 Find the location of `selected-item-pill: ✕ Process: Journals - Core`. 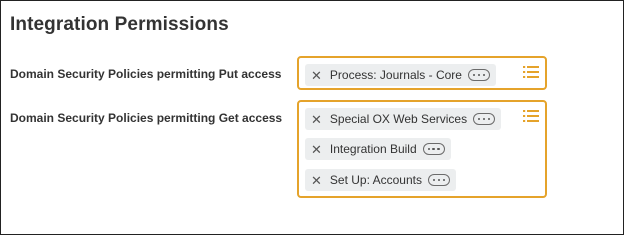

selected-item-pill: ✕ Process: Journals - Core is located at coordinates (400, 75).